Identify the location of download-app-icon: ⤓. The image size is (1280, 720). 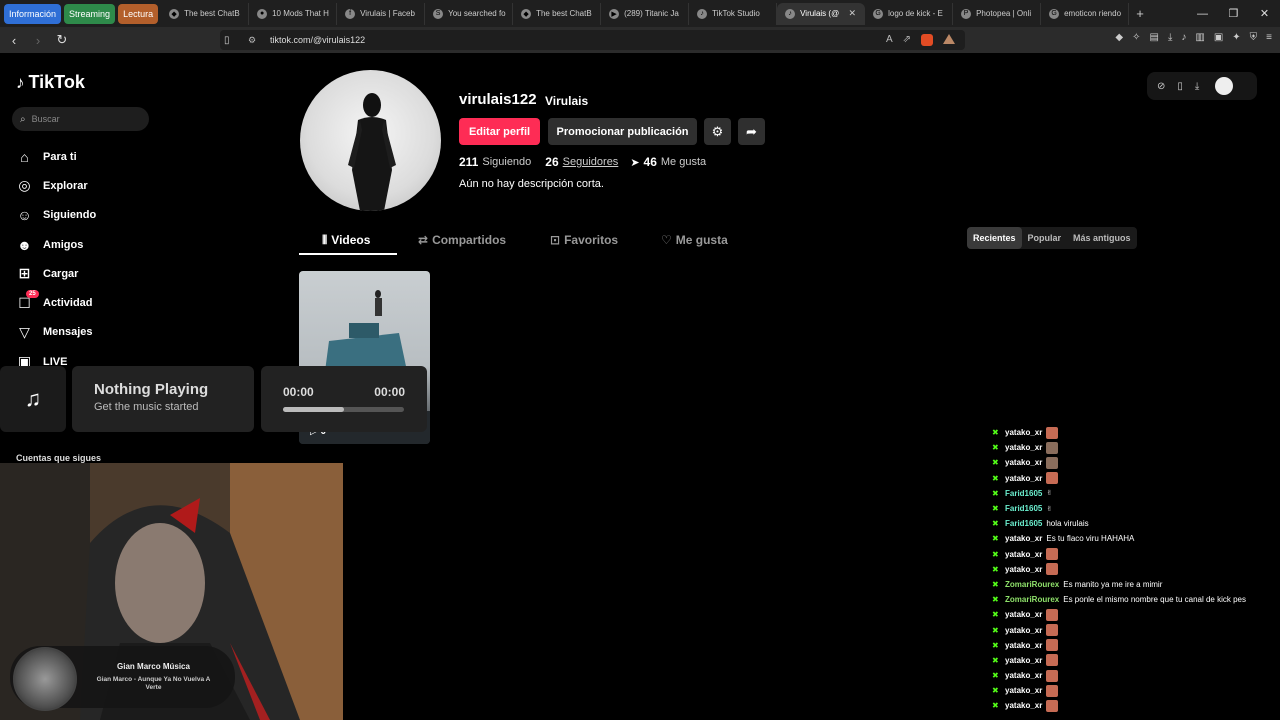
(1197, 86).